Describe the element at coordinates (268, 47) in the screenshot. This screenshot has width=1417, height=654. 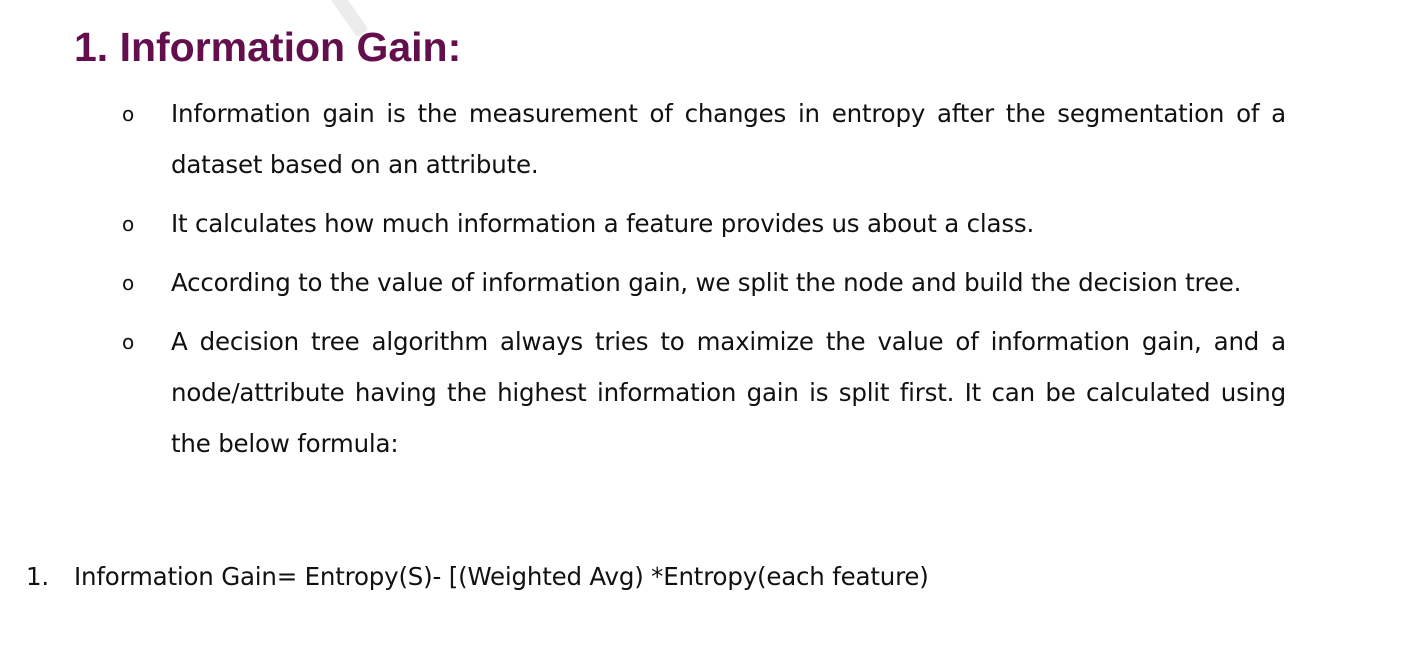
I see `section-heading: 1. Information Gain:` at that location.